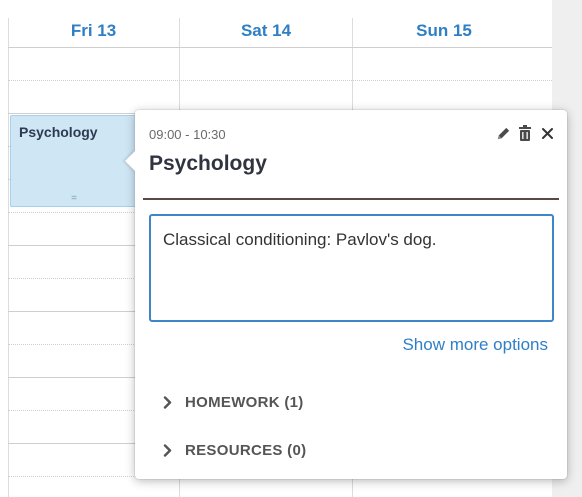  Describe the element at coordinates (475, 345) in the screenshot. I see `show-more-options-link: Show more options` at that location.